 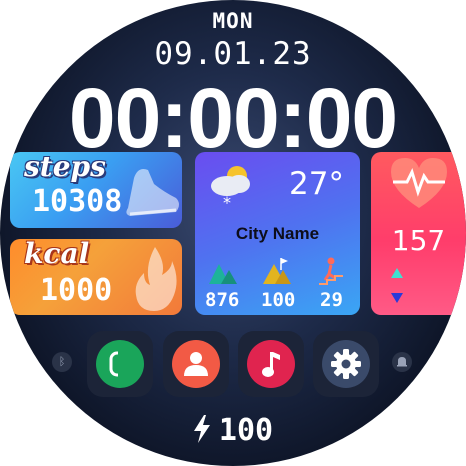 I want to click on battery-indicator: 100, so click(x=233, y=430).